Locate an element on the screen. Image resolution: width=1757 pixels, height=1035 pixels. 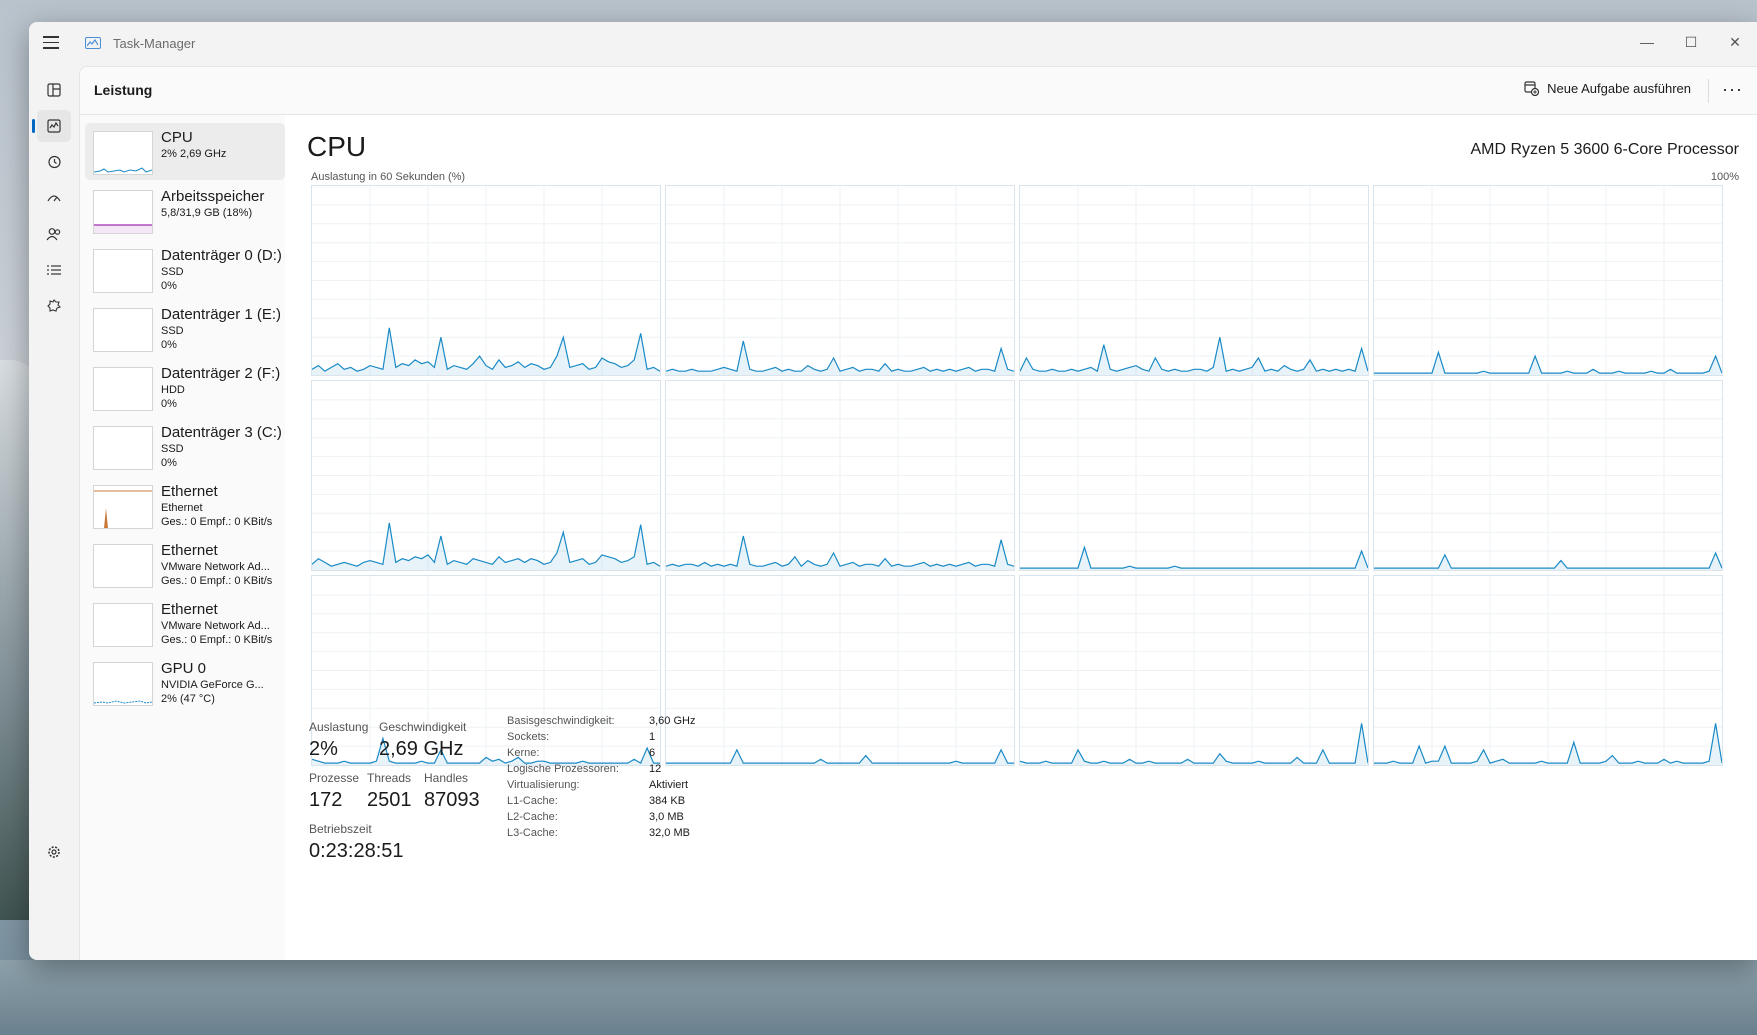
new-task-icon is located at coordinates (1532, 88).